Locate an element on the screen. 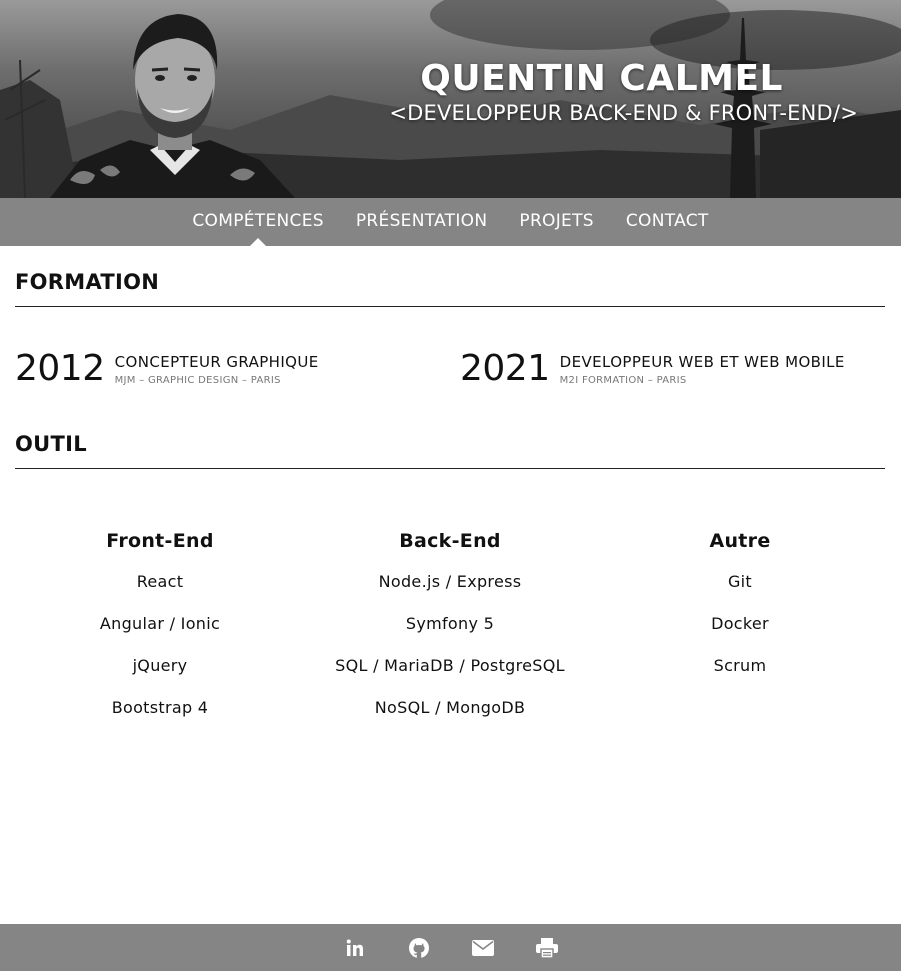 Image resolution: width=901 pixels, height=971 pixels. tool-item: Bootstrap 4 is located at coordinates (160, 707).